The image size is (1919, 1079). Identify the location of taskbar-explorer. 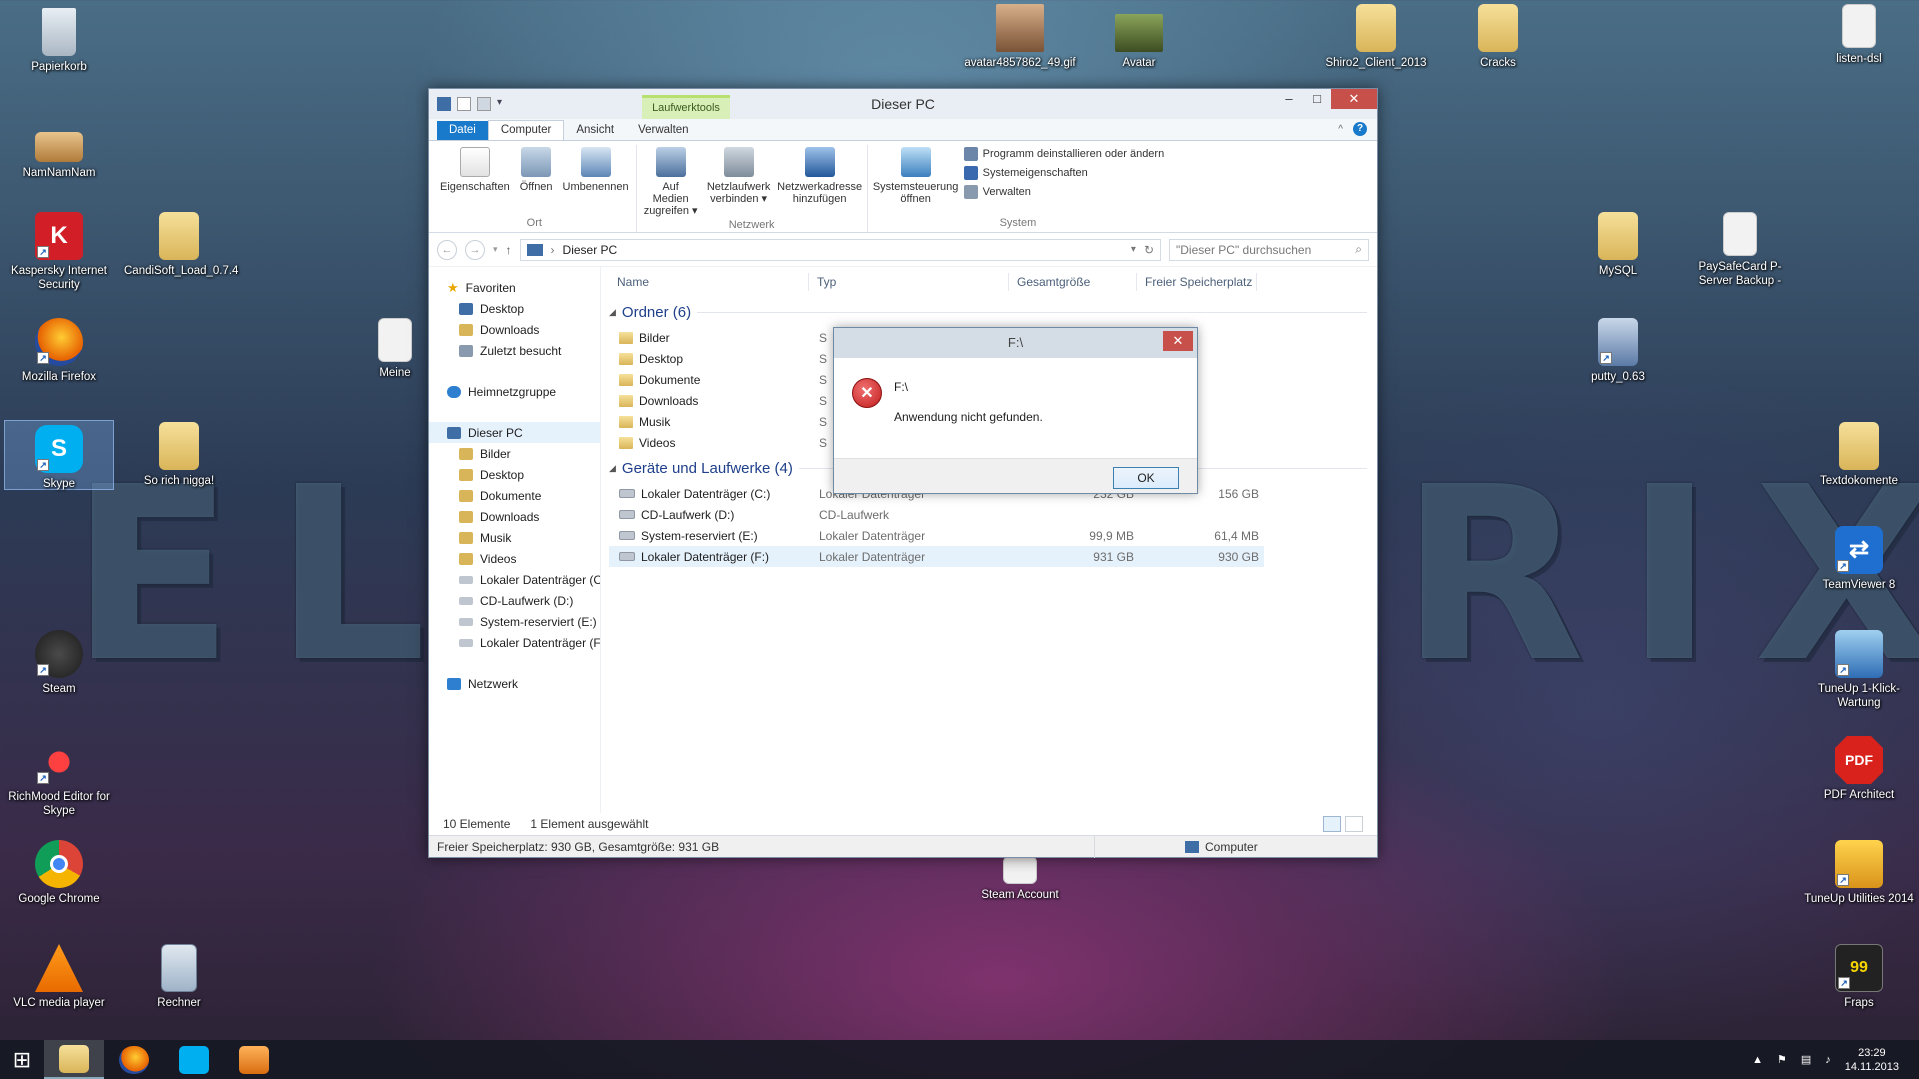
(74, 1059).